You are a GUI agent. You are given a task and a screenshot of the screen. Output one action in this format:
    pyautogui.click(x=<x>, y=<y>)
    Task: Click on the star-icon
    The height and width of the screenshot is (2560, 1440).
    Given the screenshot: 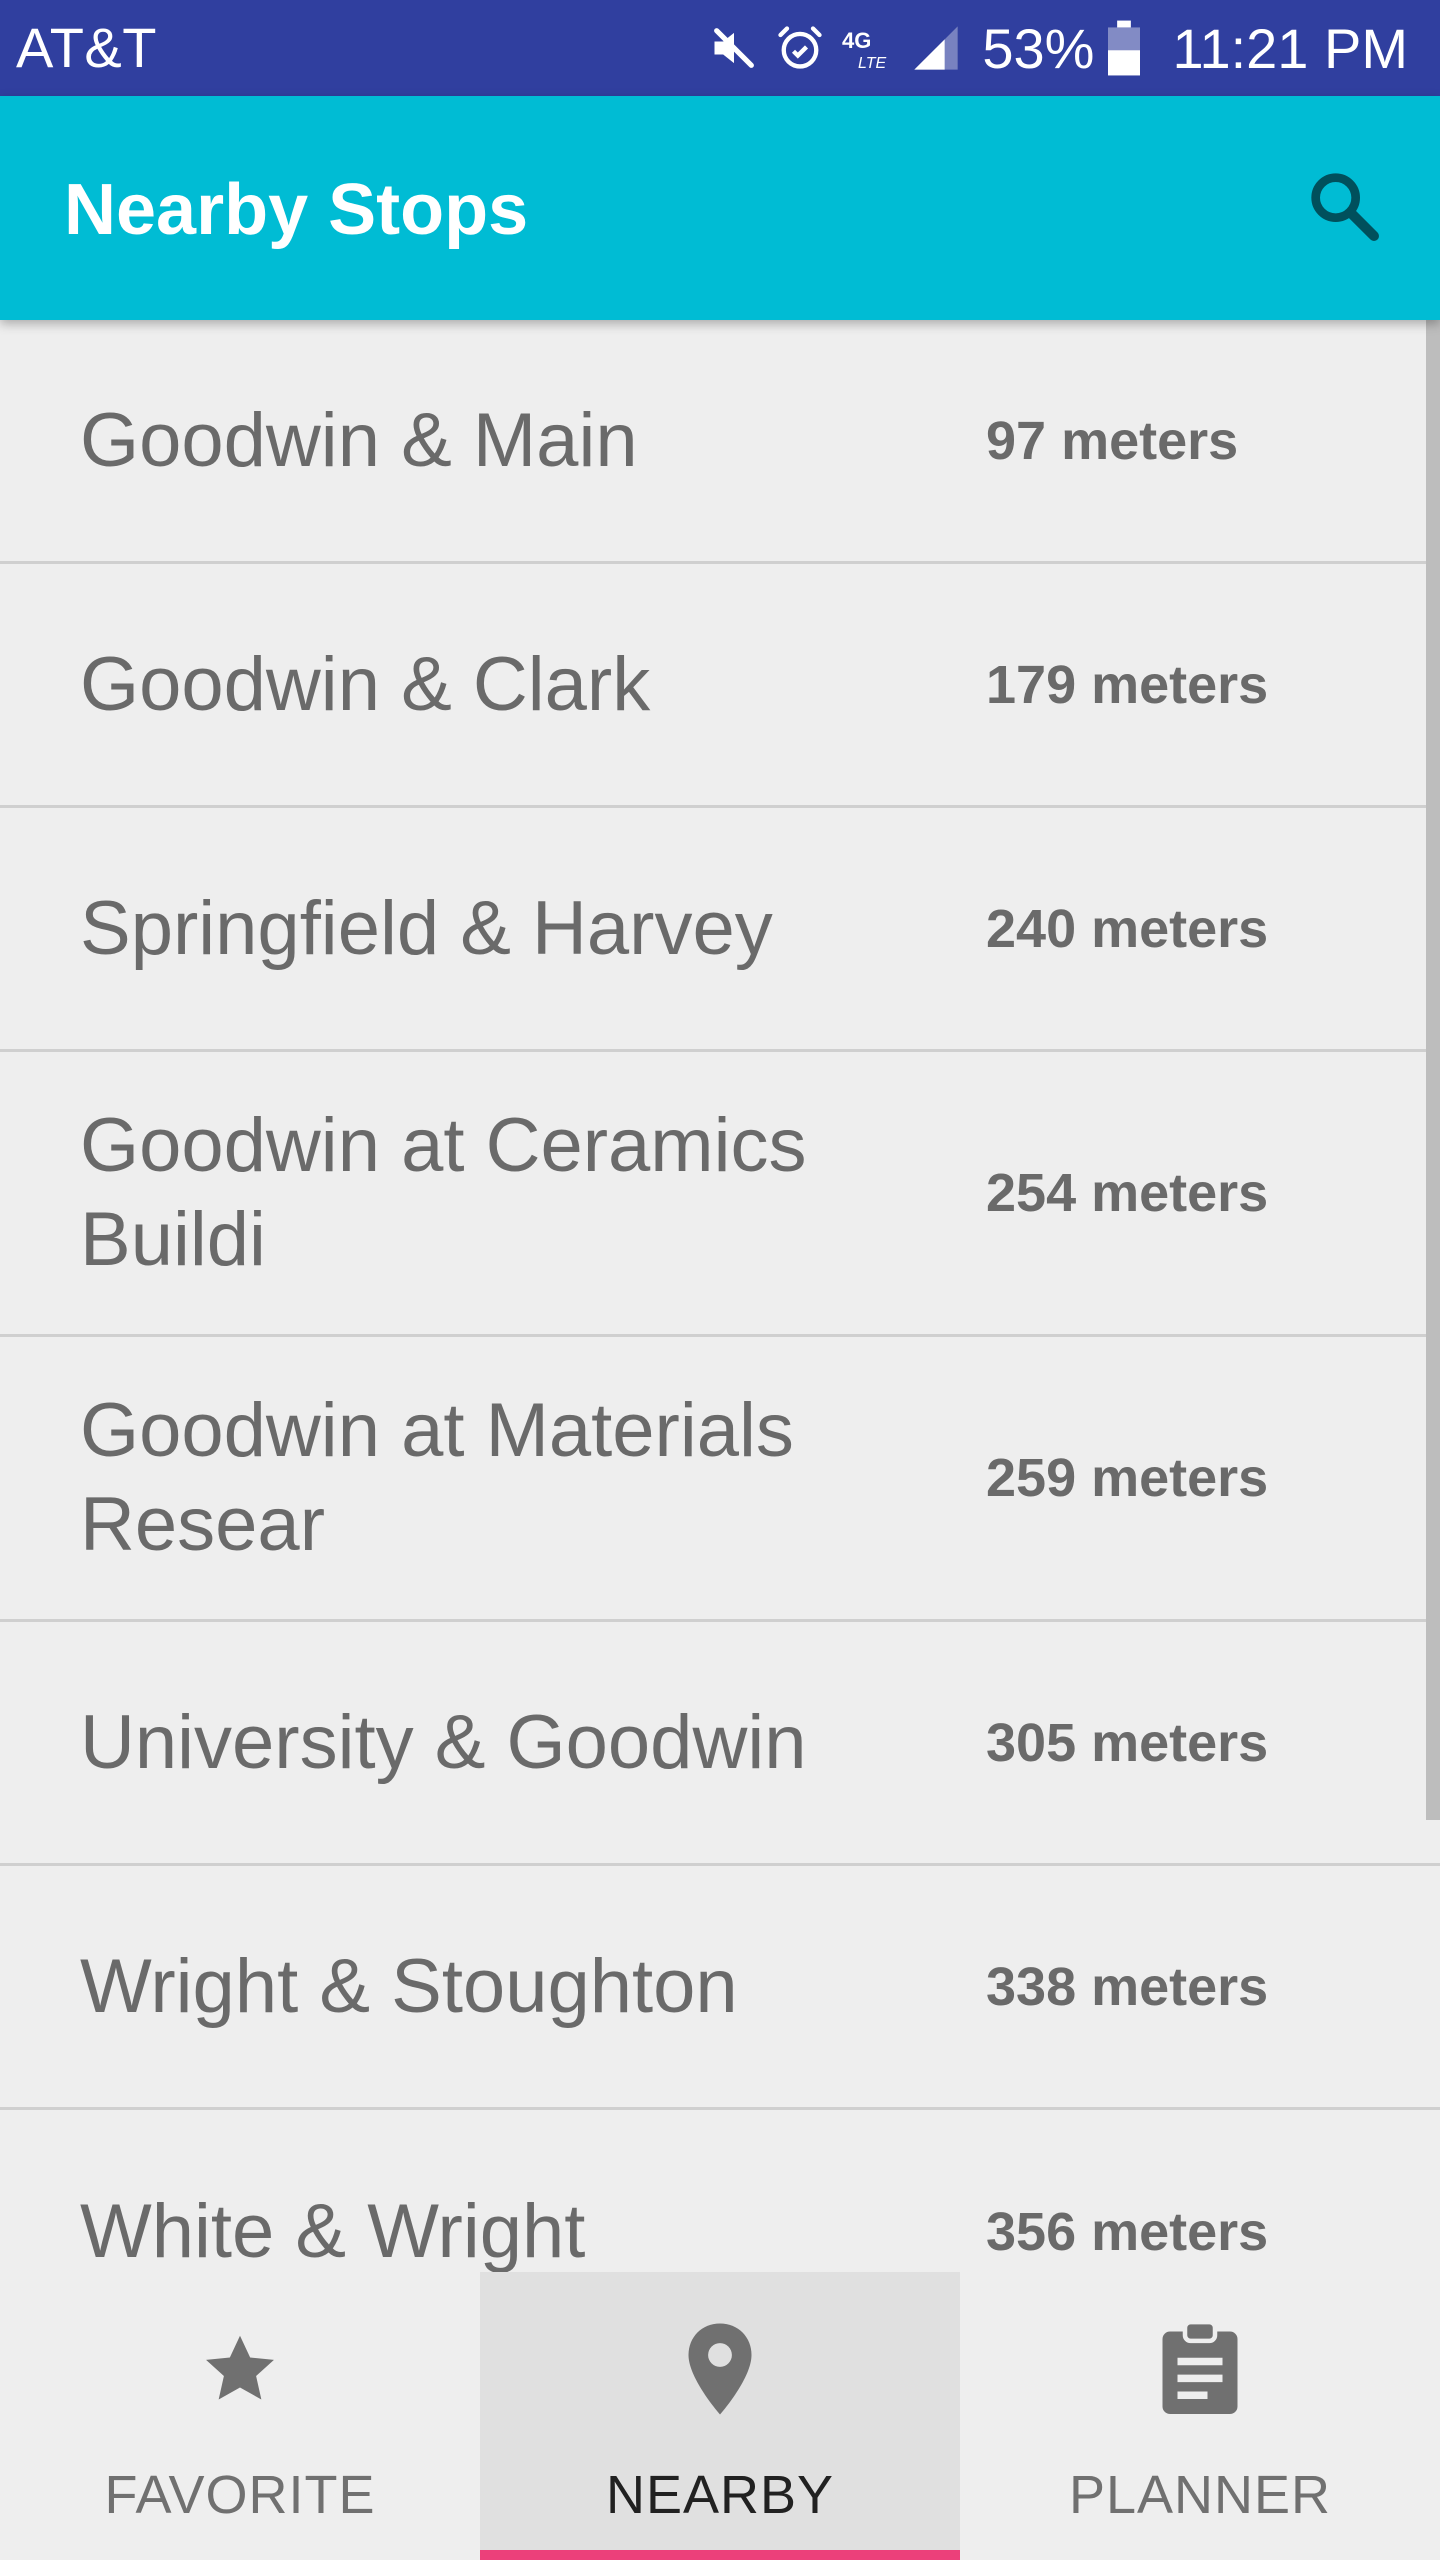 What is the action you would take?
    pyautogui.click(x=240, y=2369)
    